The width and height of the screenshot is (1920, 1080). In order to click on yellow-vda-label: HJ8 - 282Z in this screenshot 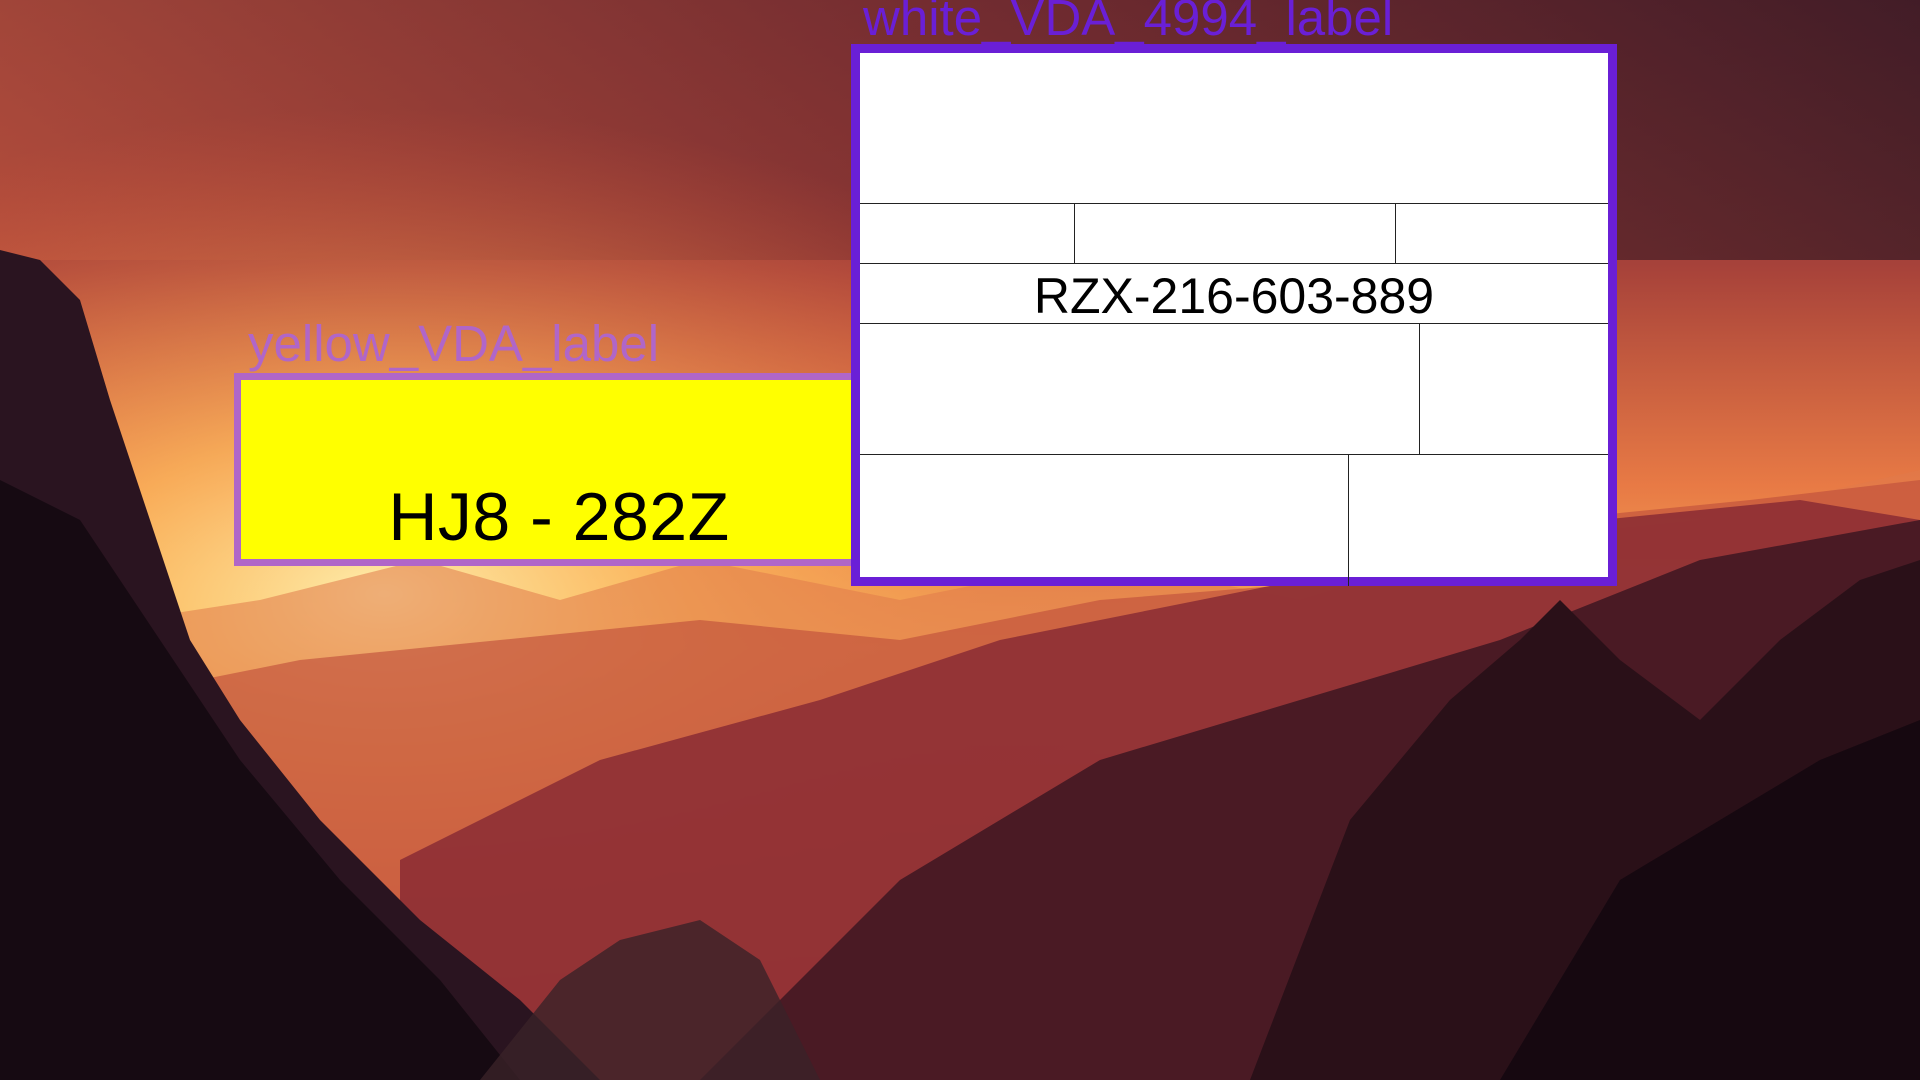, I will do `click(559, 469)`.